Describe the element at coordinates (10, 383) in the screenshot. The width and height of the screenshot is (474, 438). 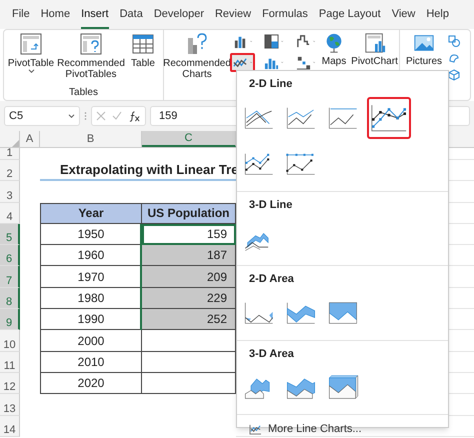
I see `row-header: 12` at that location.